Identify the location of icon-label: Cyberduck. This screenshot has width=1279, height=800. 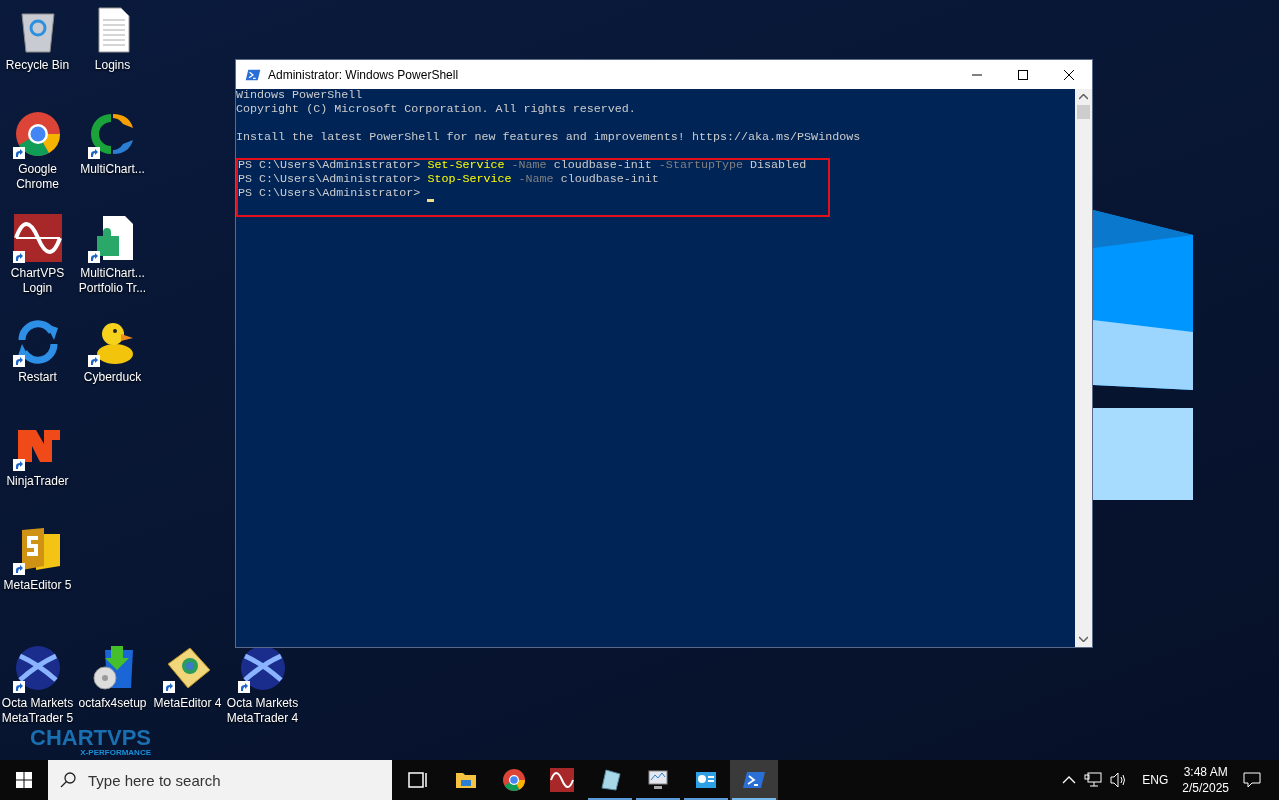
(112, 377).